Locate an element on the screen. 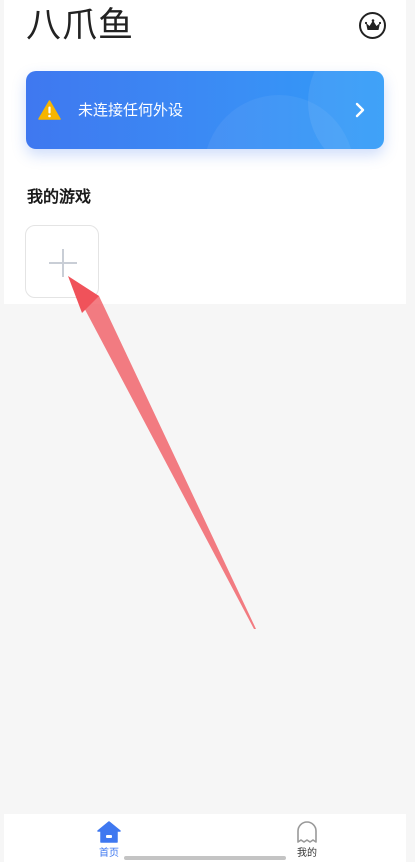 The image size is (415, 862). tab-bar: 首页 我的 is located at coordinates (205, 838).